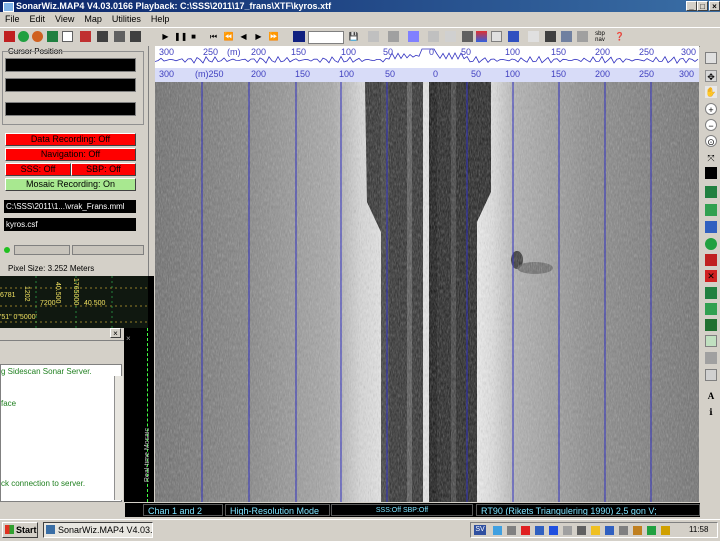 The width and height of the screenshot is (720, 541). I want to click on tray-security-icon, so click(595, 530).